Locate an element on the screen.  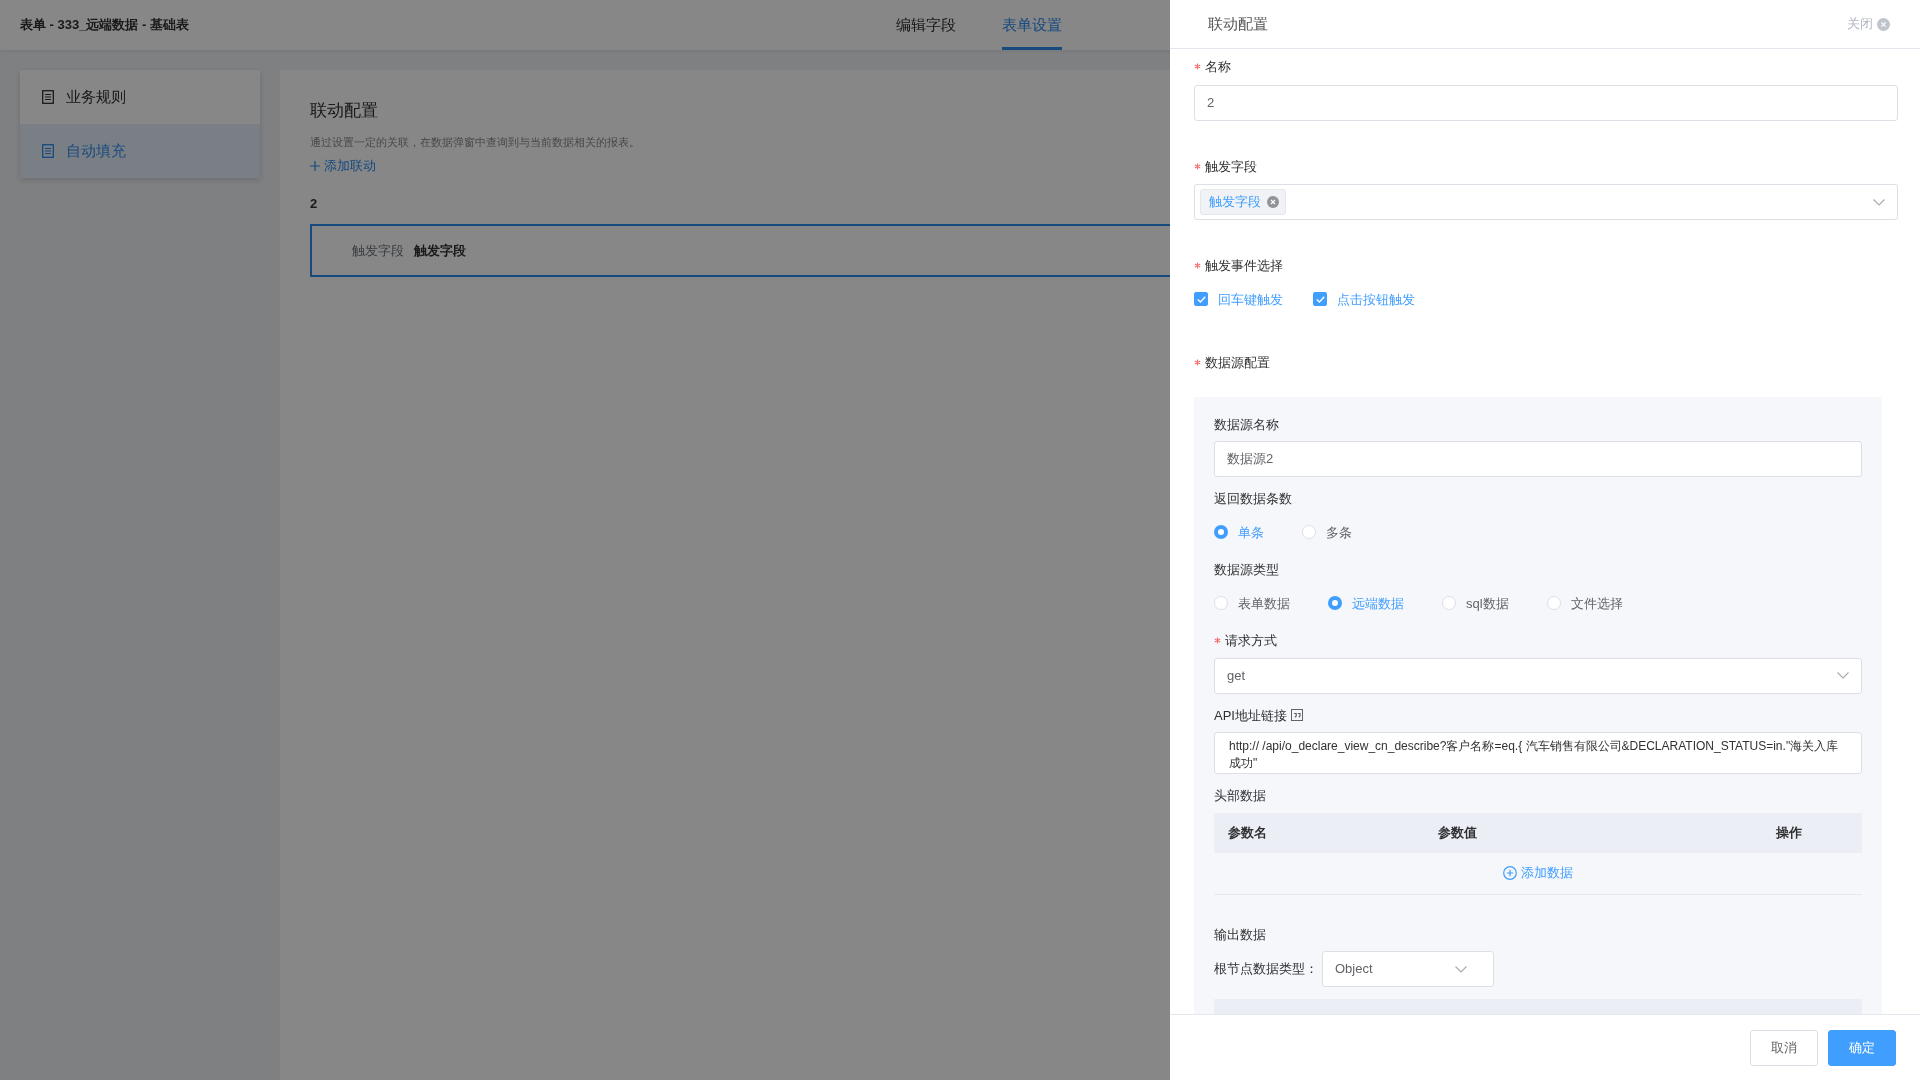
column-header: 参数名 is located at coordinates (1247, 832).